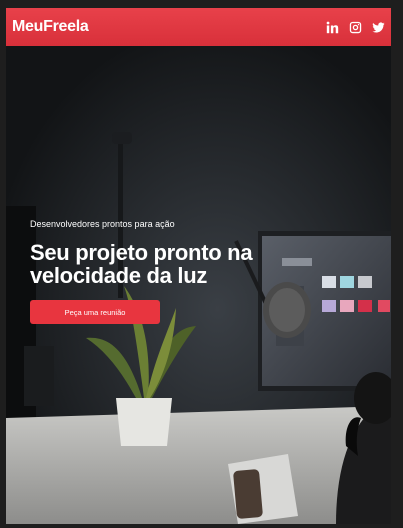 This screenshot has height=528, width=403. Describe the element at coordinates (141, 264) in the screenshot. I see `hero-headline: Seu projeto pronto na velocidade da luz` at that location.